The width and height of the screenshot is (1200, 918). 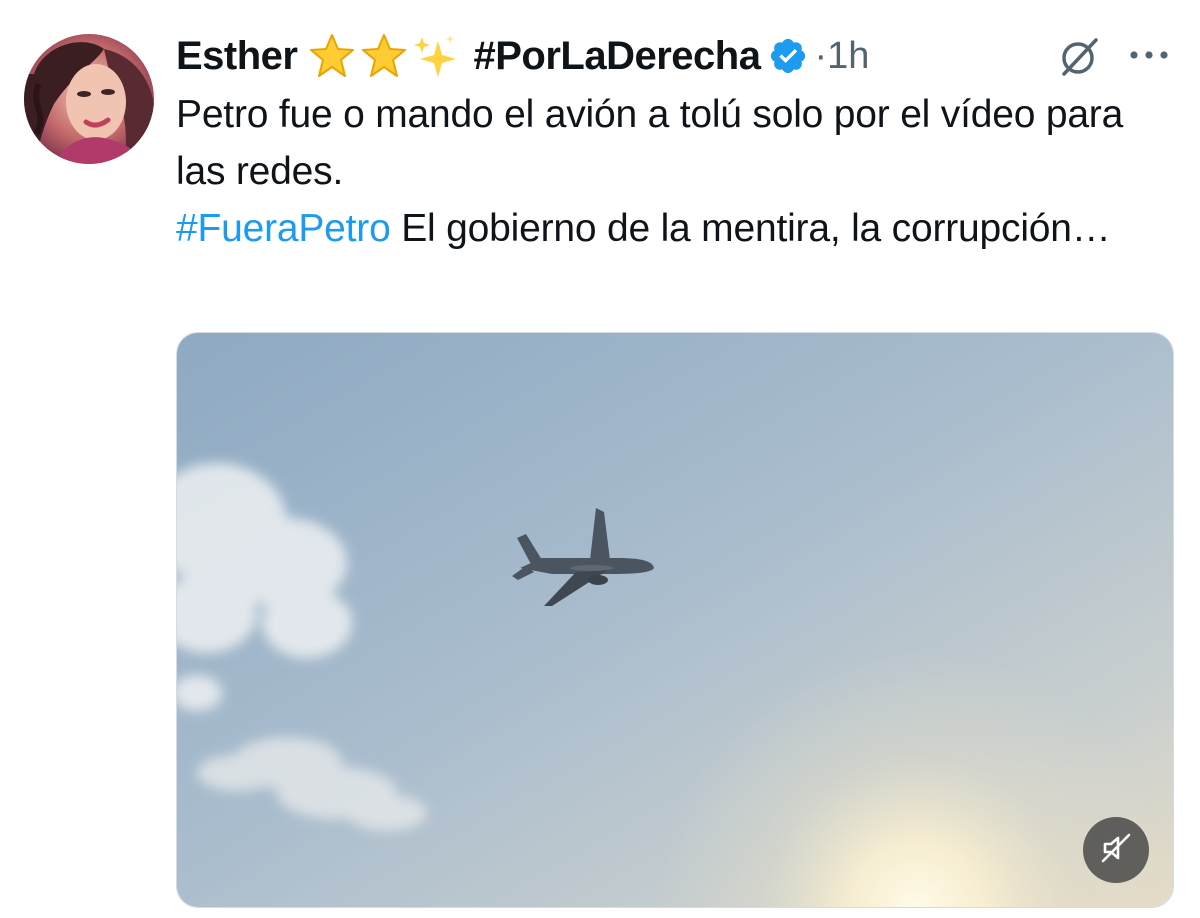 I want to click on tweet-header: Esther #PorLaDerecha ·1h, so click(x=522, y=56).